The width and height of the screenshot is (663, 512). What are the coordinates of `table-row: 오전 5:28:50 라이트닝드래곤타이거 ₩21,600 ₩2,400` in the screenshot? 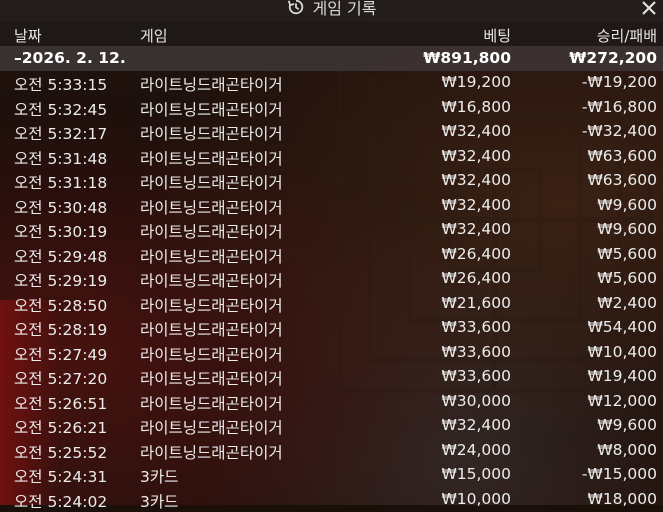 It's located at (331, 303).